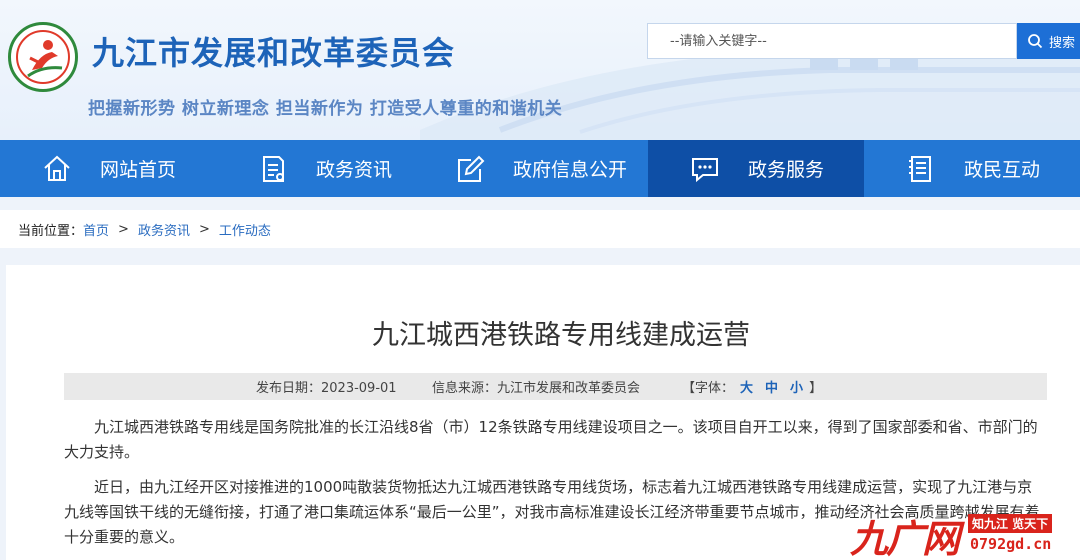 The width and height of the screenshot is (1080, 560). I want to click on chat-bubble-icon, so click(705, 169).